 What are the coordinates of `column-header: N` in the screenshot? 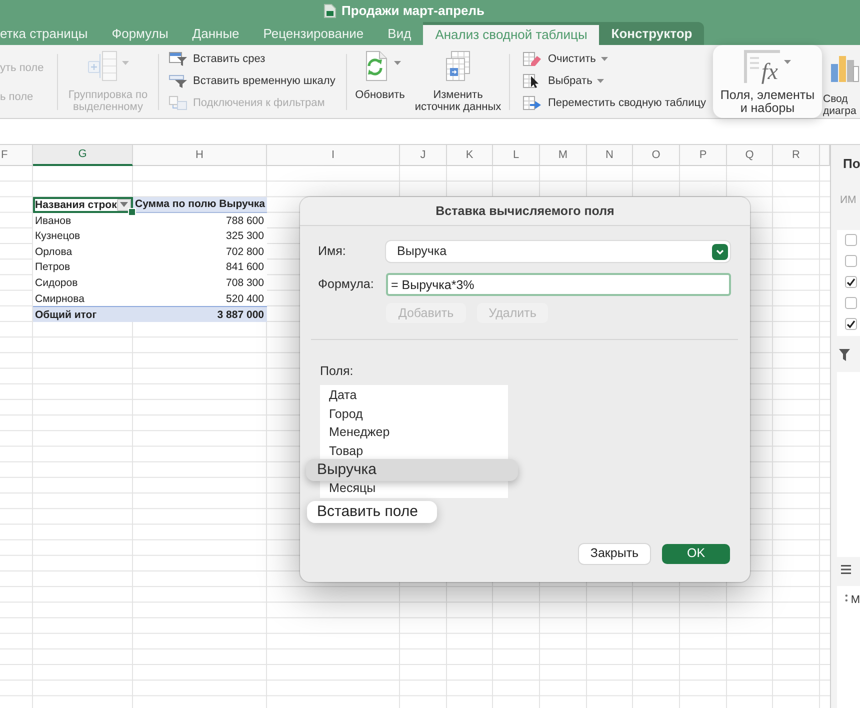 It's located at (610, 155).